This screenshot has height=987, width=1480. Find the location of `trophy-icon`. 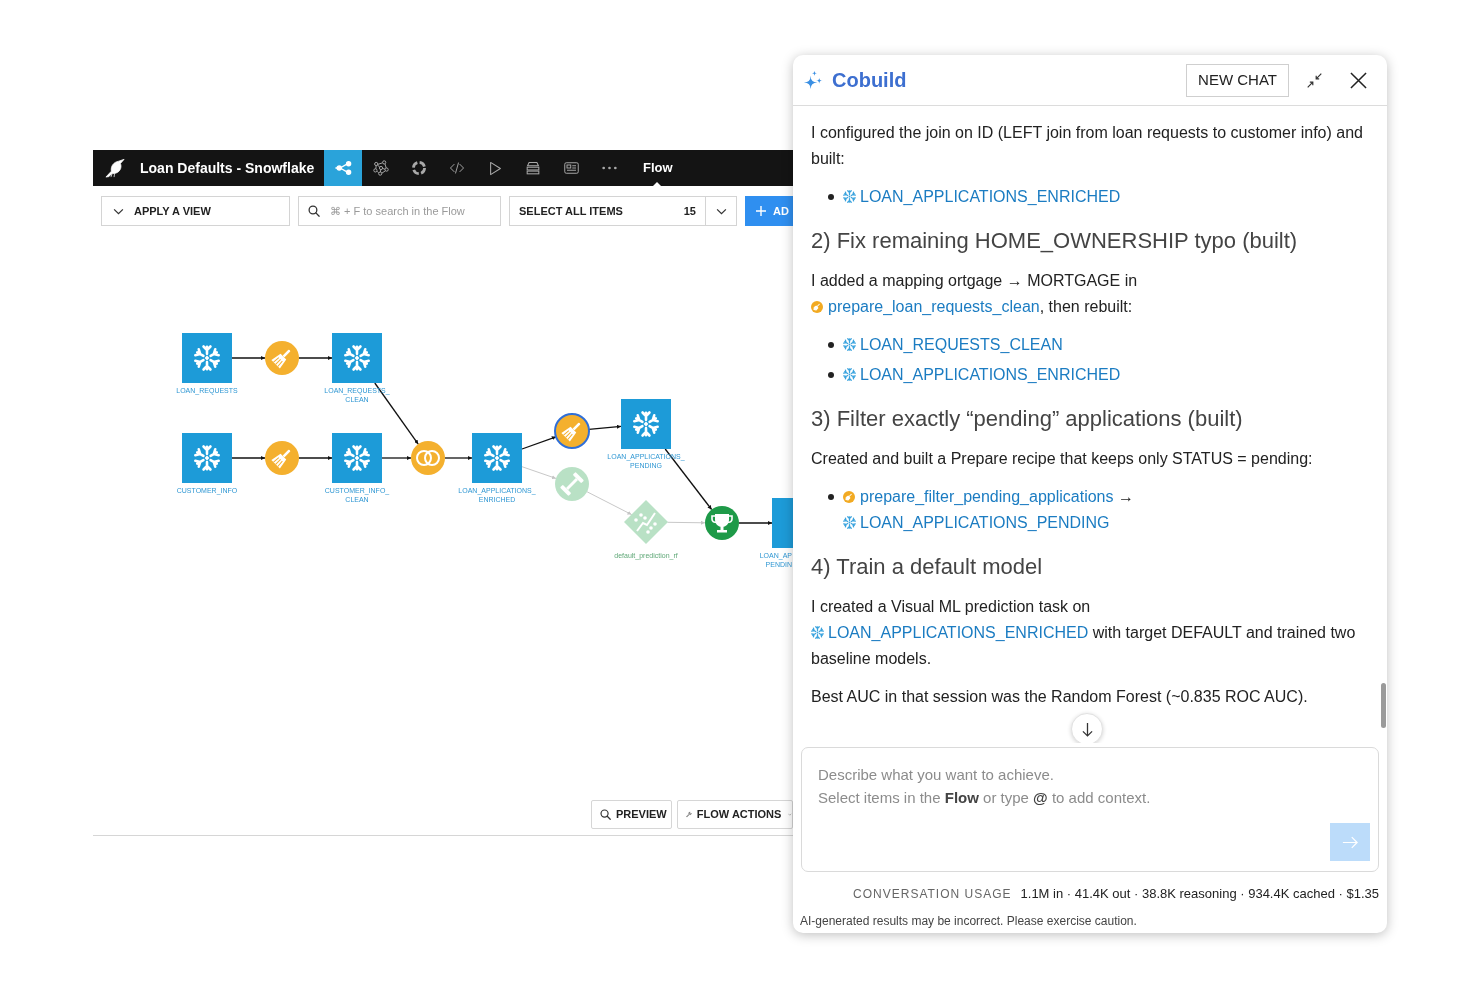

trophy-icon is located at coordinates (722, 523).